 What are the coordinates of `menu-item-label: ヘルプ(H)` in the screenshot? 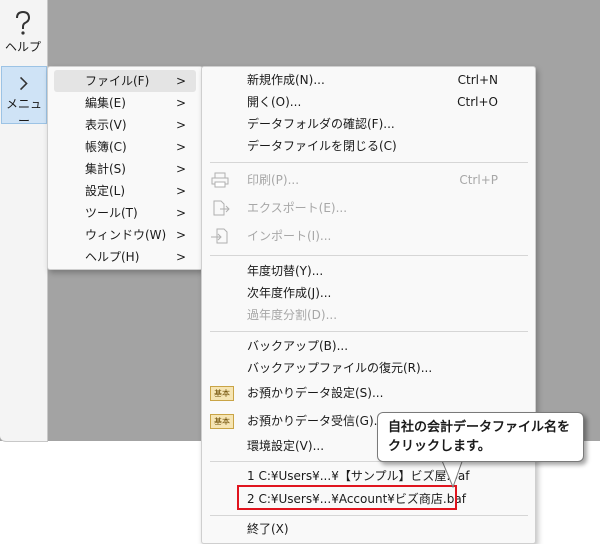 It's located at (112, 257).